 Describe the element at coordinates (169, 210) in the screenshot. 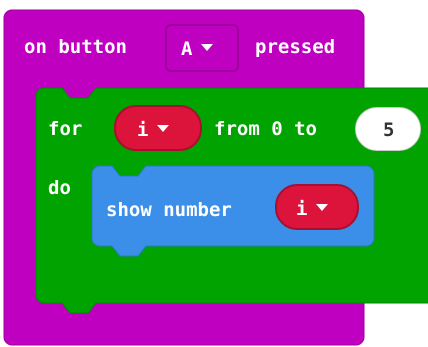

I see `show-number-label: show number` at that location.